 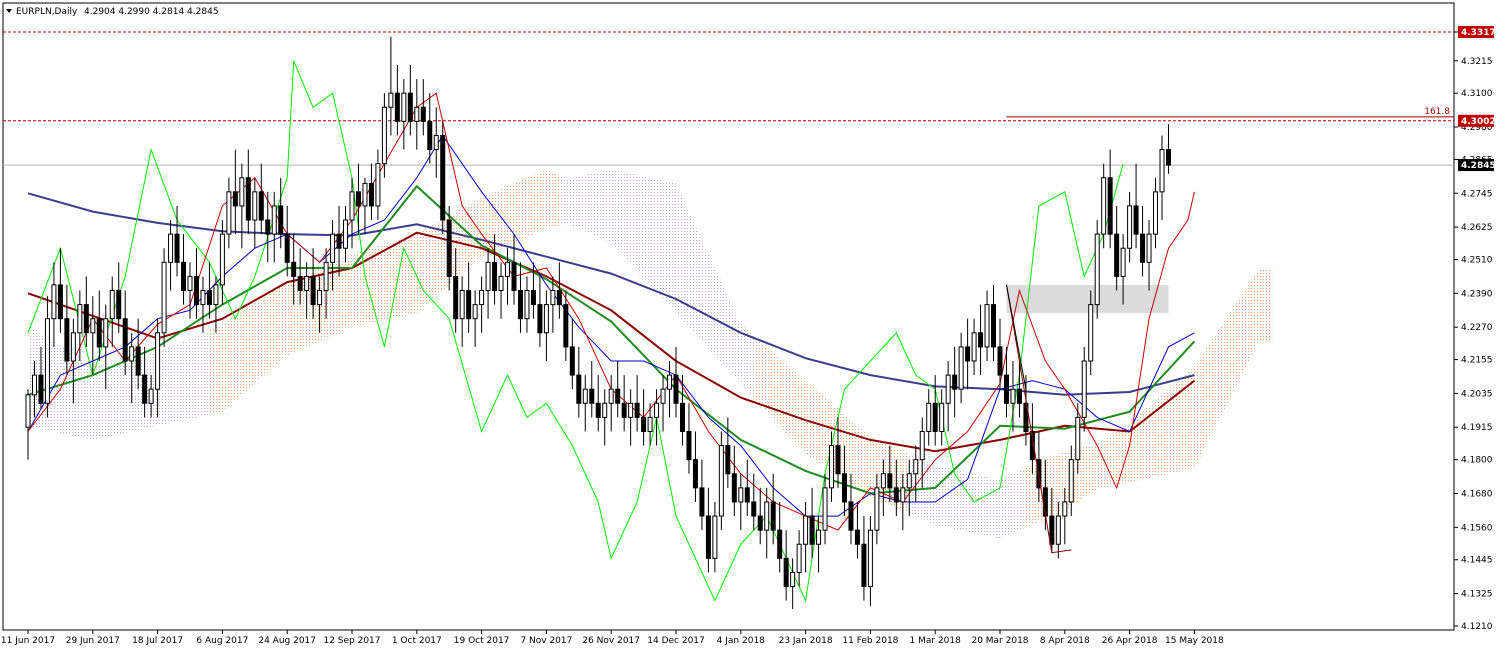 I want to click on level-price-tag: 4.3002, so click(x=1477, y=120).